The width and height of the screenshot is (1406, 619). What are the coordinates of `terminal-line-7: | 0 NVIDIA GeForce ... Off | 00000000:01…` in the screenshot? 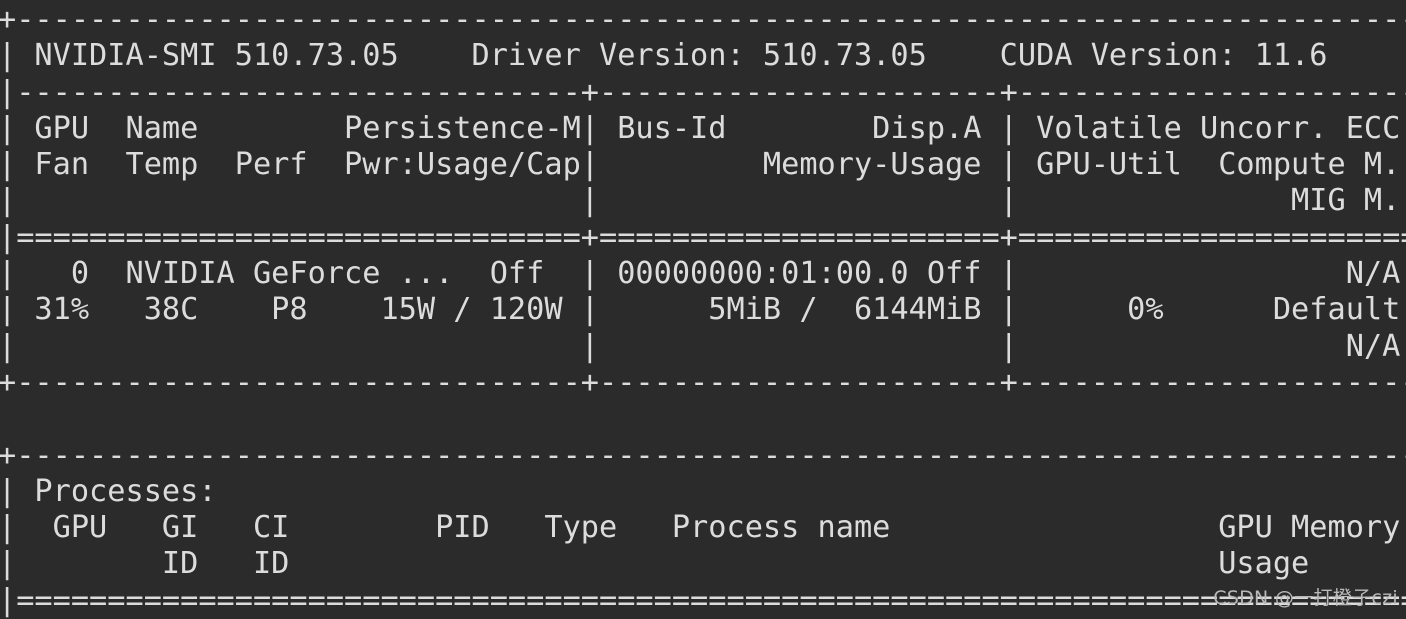 It's located at (703, 274).